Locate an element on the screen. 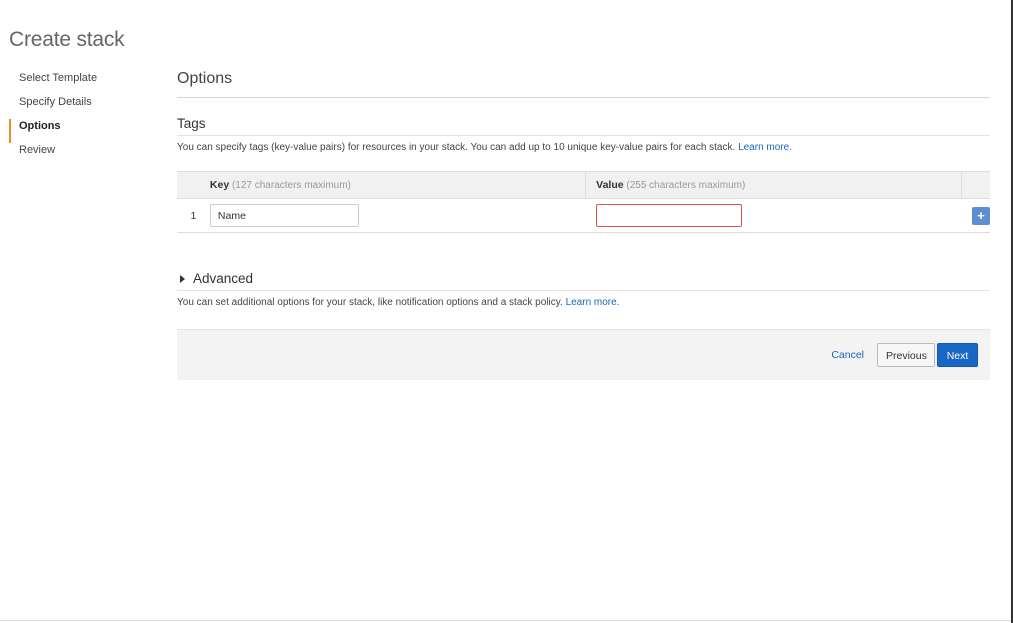 This screenshot has height=623, width=1013. tags-learn-more-link: Learn more. is located at coordinates (765, 147).